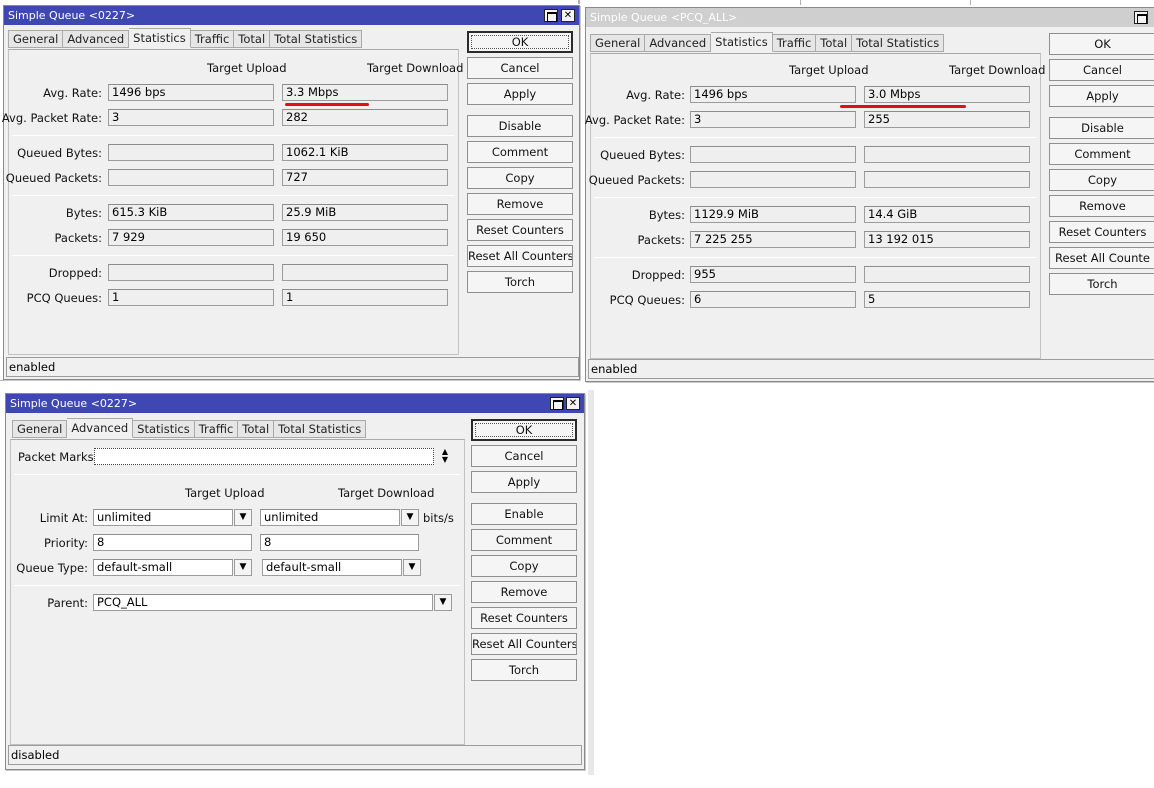 The width and height of the screenshot is (1154, 788). I want to click on background-edge, so click(4, 380).